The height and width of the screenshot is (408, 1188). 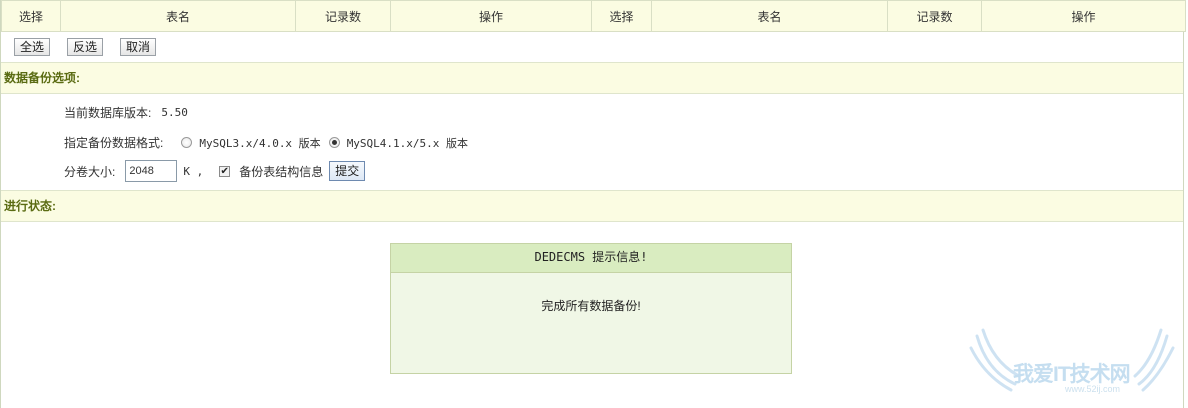 What do you see at coordinates (1083, 16) in the screenshot?
I see `col-header-actions-2: 操作` at bounding box center [1083, 16].